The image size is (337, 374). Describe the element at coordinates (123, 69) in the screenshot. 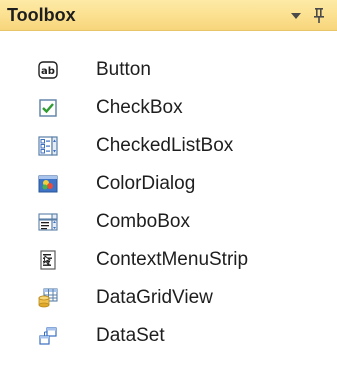

I see `toolbox-item-label: Button` at that location.